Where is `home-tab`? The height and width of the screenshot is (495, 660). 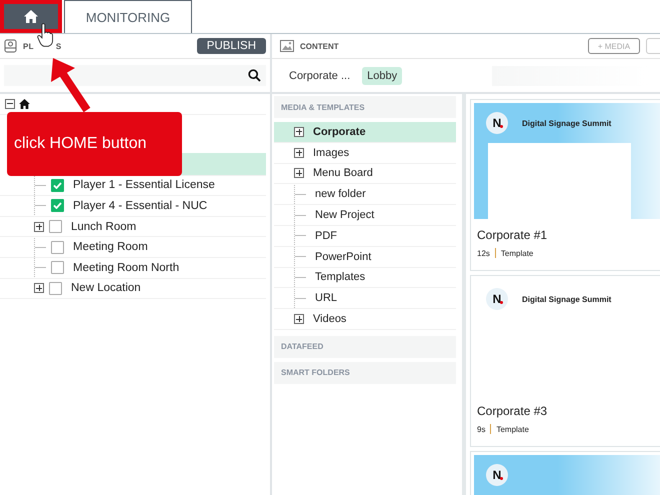 home-tab is located at coordinates (31, 16).